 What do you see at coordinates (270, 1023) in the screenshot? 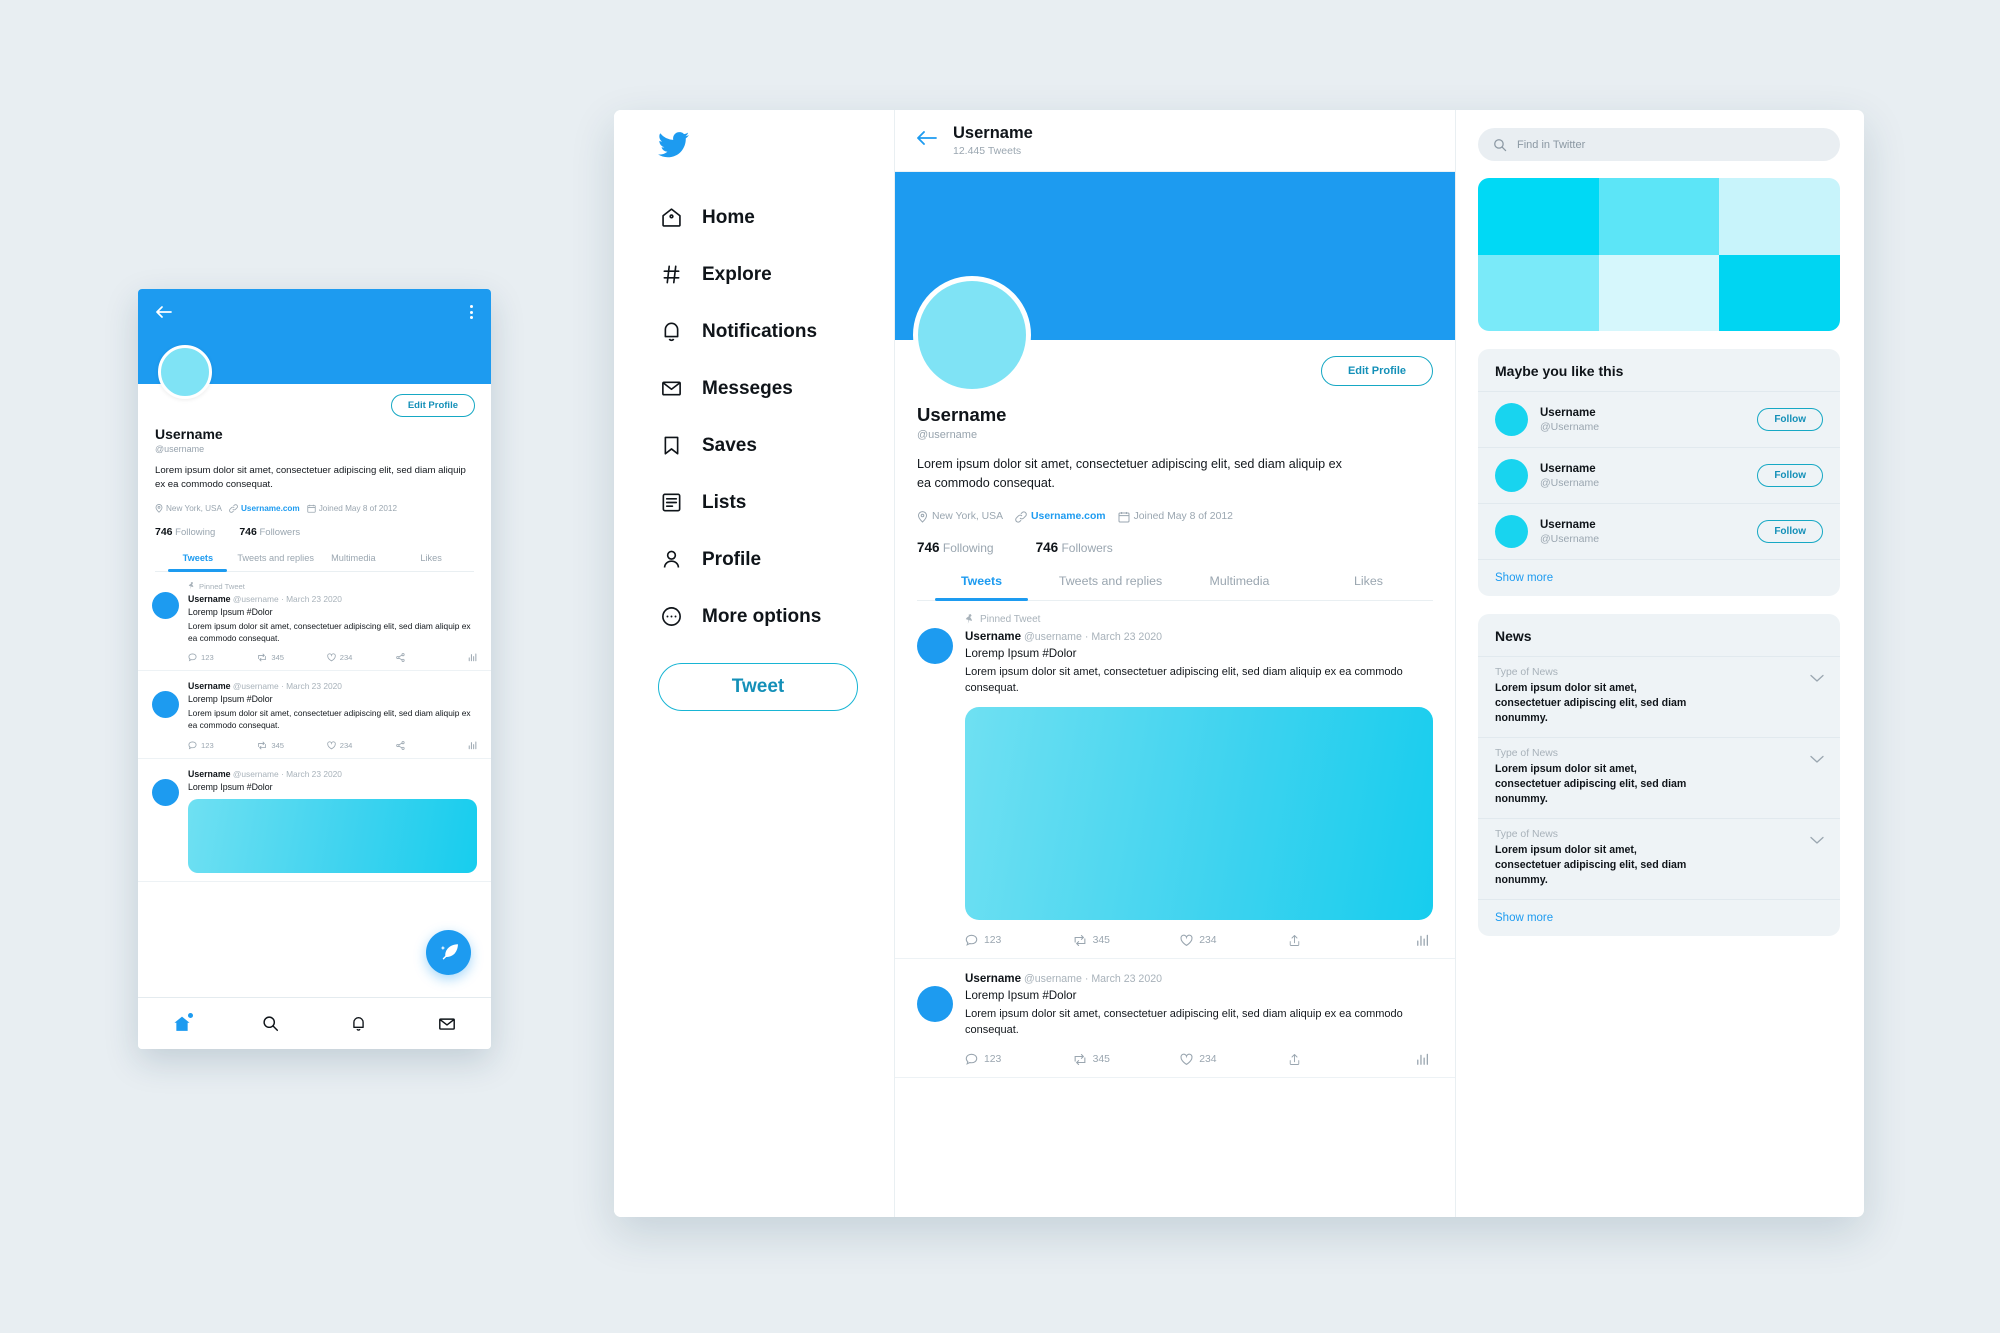
I see `nav-search-button` at bounding box center [270, 1023].